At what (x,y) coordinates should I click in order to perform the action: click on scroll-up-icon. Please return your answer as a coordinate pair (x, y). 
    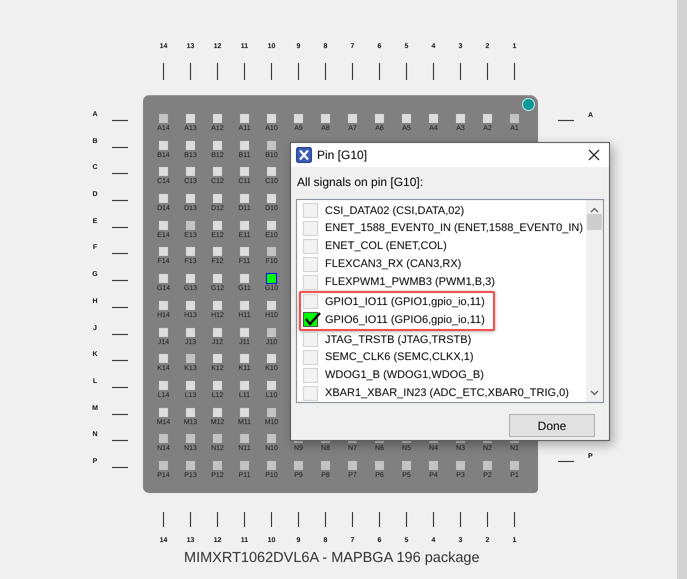
    Looking at the image, I should click on (594, 210).